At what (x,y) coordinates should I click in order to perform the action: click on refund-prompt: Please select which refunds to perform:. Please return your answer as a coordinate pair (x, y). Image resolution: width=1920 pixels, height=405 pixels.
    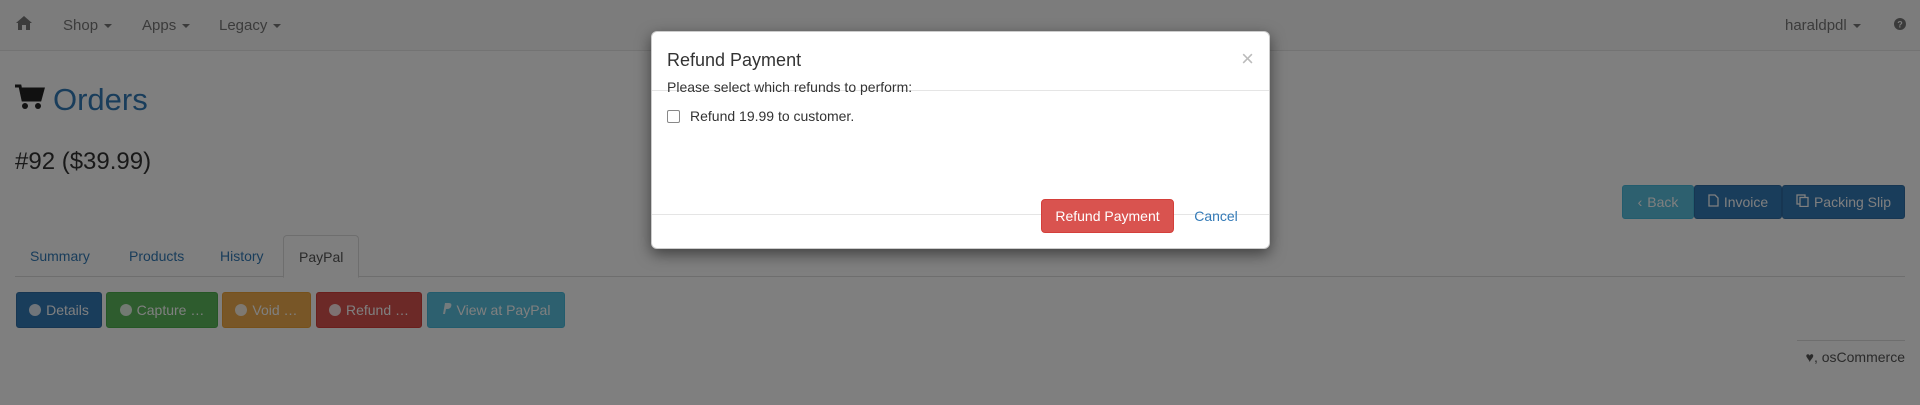
    Looking at the image, I should click on (790, 87).